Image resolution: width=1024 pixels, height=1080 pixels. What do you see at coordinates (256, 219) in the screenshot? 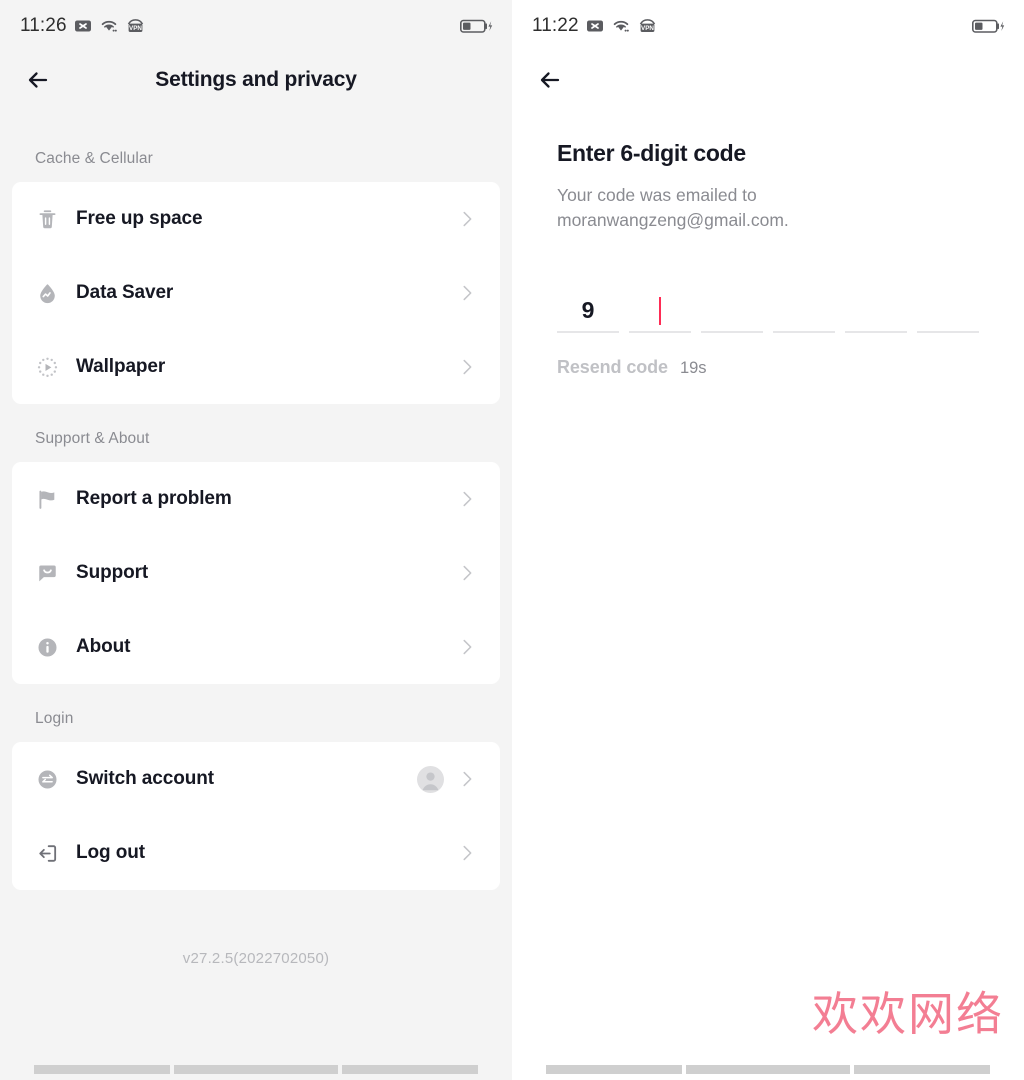
I see `settings-row-free-up-space: Free up space` at bounding box center [256, 219].